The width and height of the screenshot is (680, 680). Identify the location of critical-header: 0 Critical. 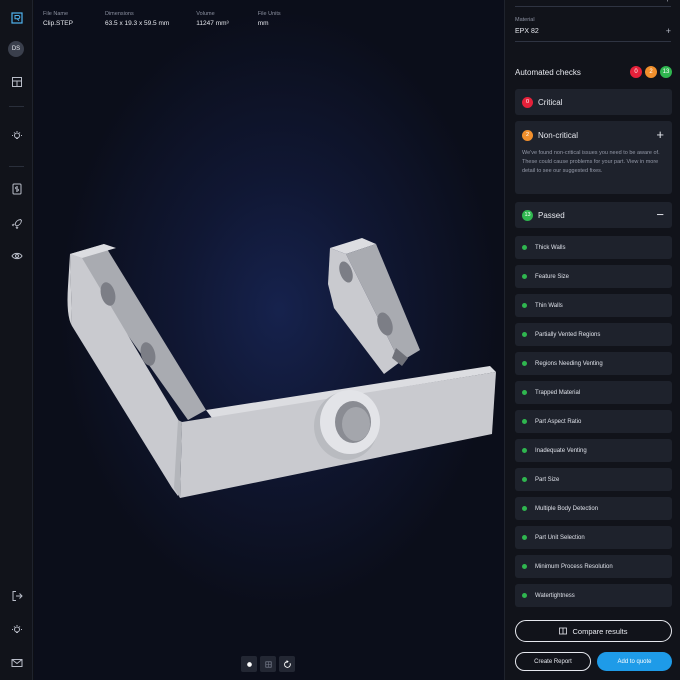
(593, 102).